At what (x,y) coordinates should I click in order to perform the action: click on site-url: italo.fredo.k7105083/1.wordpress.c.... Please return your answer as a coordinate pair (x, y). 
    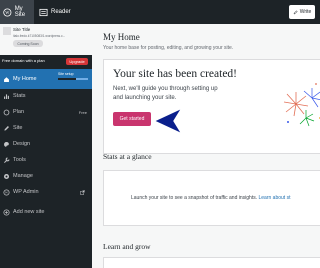
    Looking at the image, I should click on (39, 36).